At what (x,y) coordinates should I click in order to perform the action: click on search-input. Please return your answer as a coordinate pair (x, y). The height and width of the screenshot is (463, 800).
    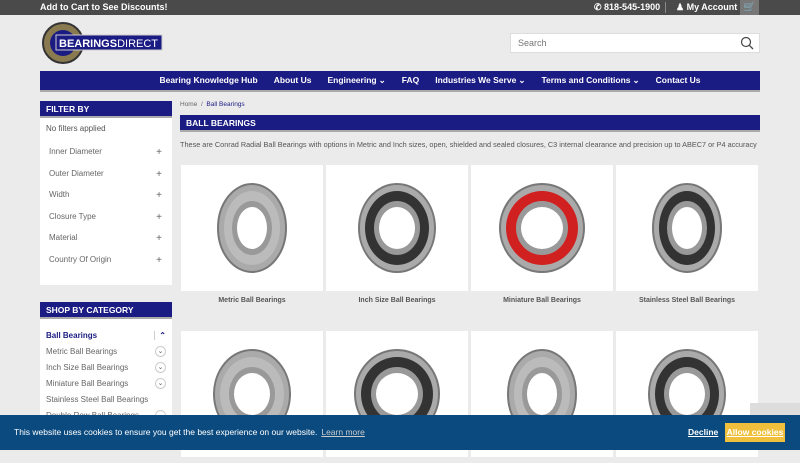
    Looking at the image, I should click on (621, 43).